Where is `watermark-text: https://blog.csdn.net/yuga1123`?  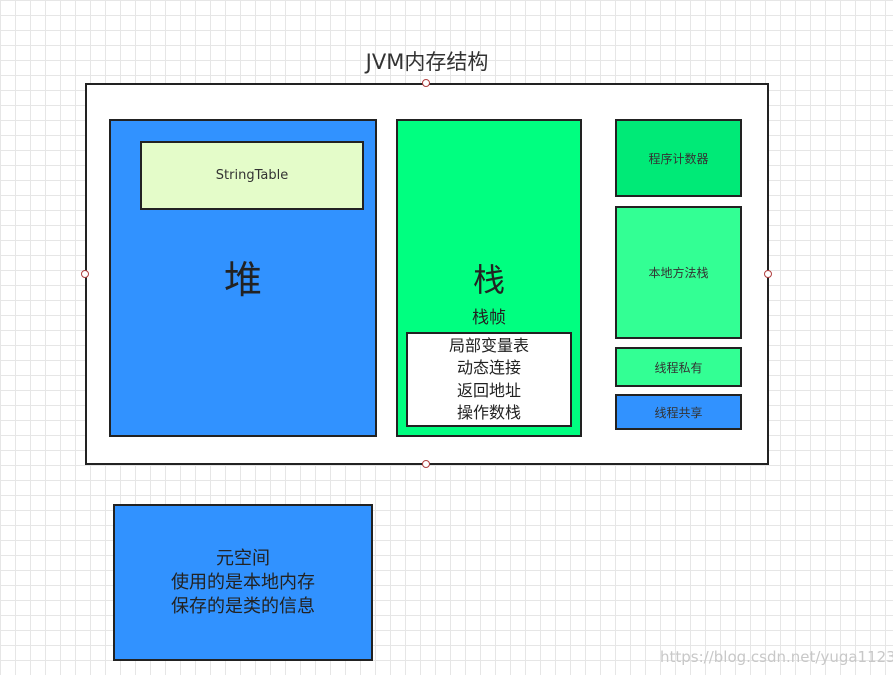 watermark-text: https://blog.csdn.net/yuga1123 is located at coordinates (776, 657).